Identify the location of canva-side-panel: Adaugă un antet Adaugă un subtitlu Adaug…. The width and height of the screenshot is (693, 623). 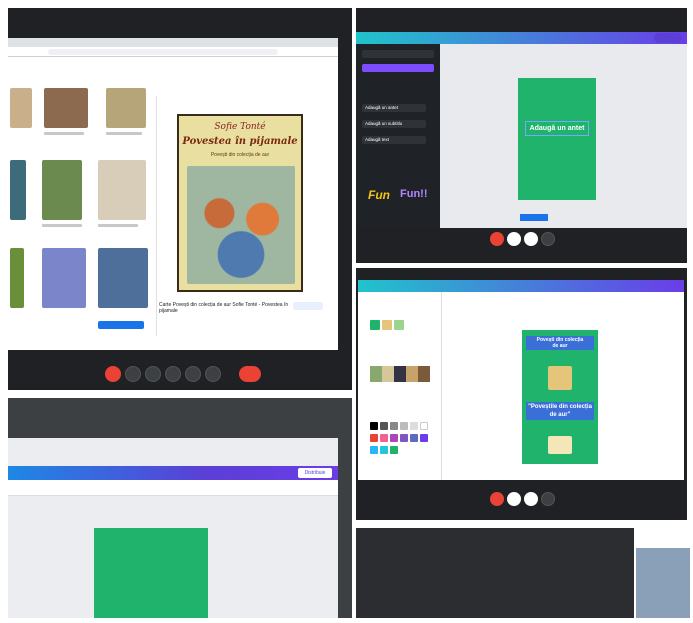
(398, 136).